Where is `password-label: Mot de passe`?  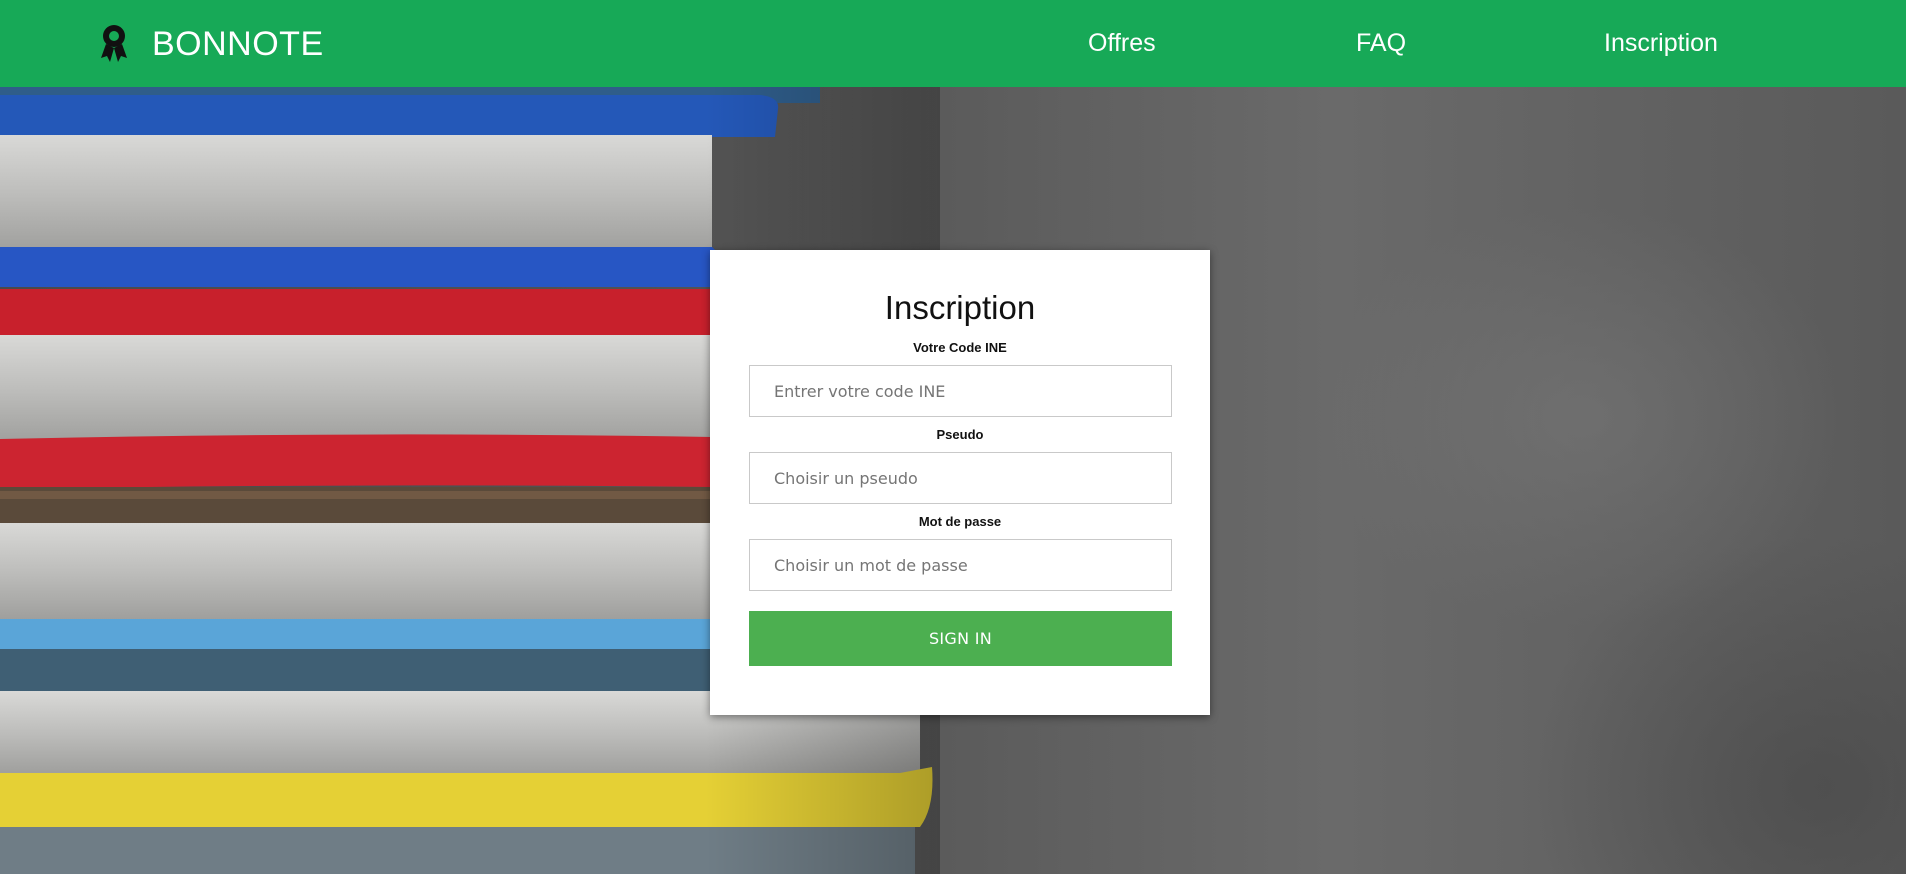
password-label: Mot de passe is located at coordinates (960, 521).